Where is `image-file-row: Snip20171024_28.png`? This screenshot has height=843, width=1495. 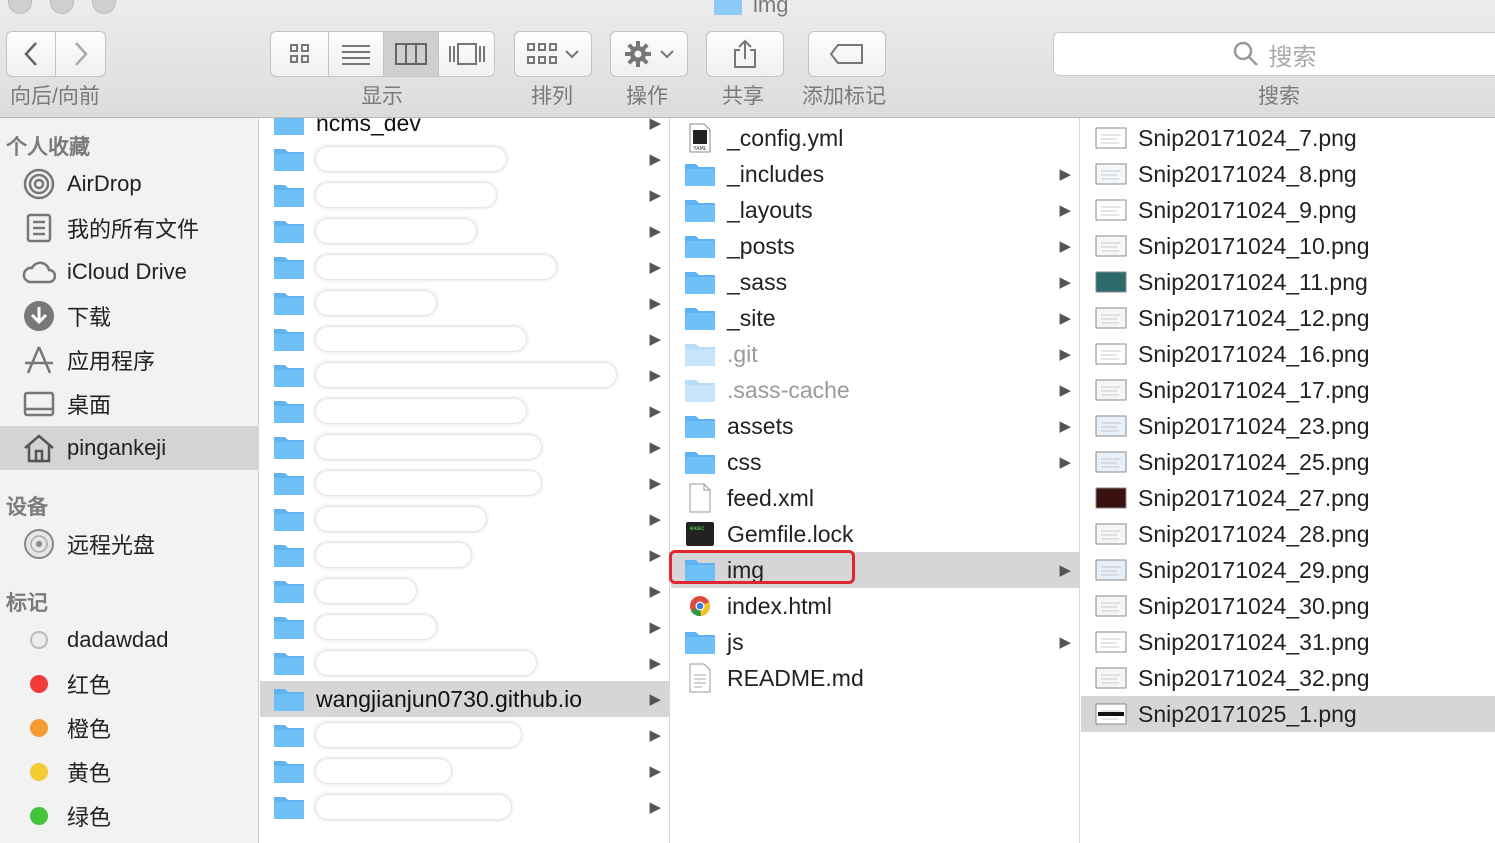 image-file-row: Snip20171024_28.png is located at coordinates (1288, 534).